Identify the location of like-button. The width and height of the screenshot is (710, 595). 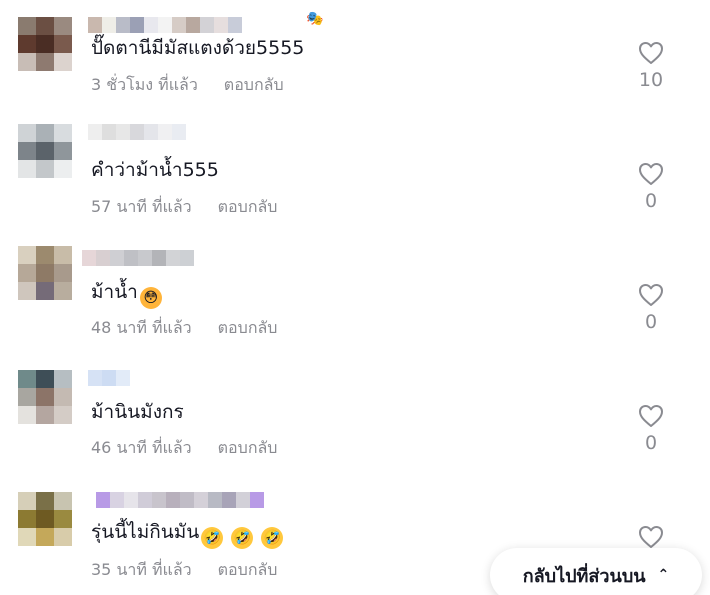
(651, 537).